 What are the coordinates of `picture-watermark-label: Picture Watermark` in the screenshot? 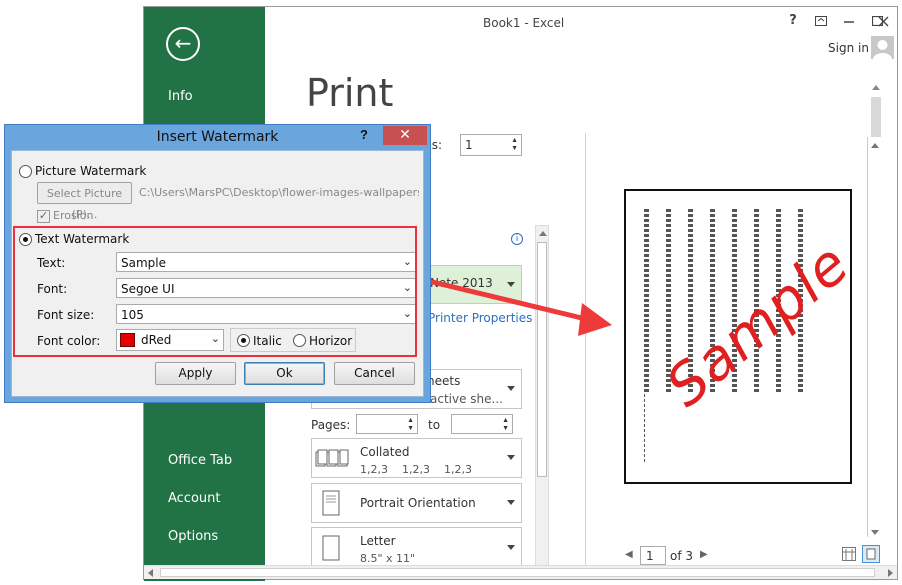 It's located at (90, 171).